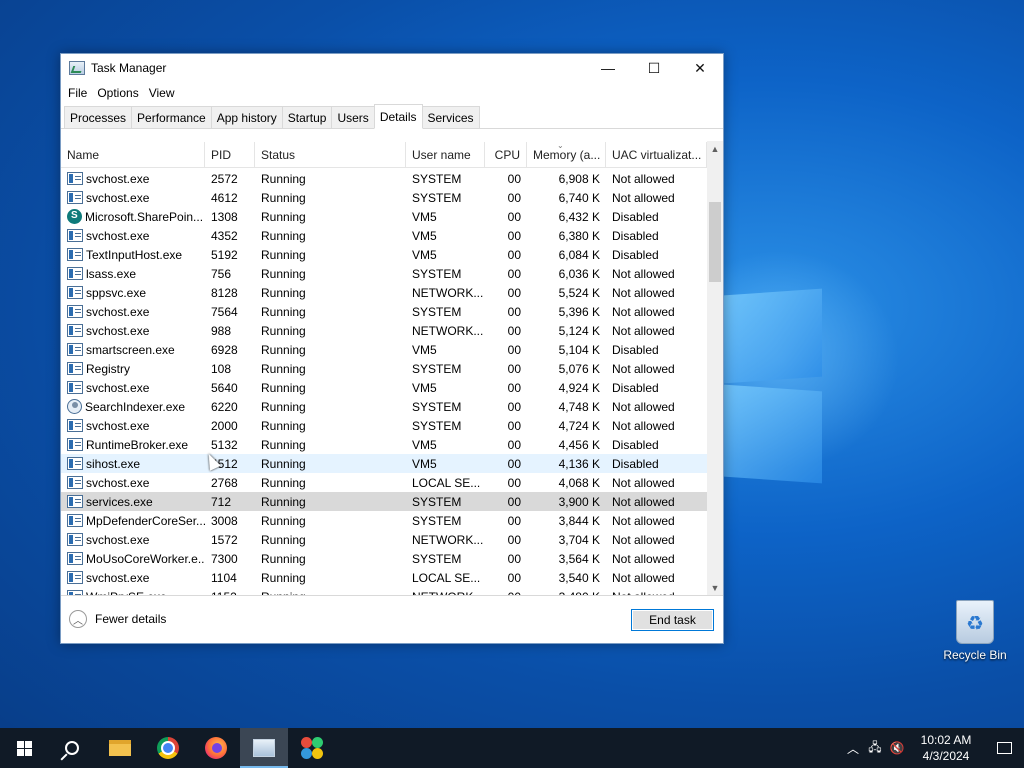 The width and height of the screenshot is (1024, 768). What do you see at coordinates (78, 619) in the screenshot?
I see `chevron-up-icon: ︿` at bounding box center [78, 619].